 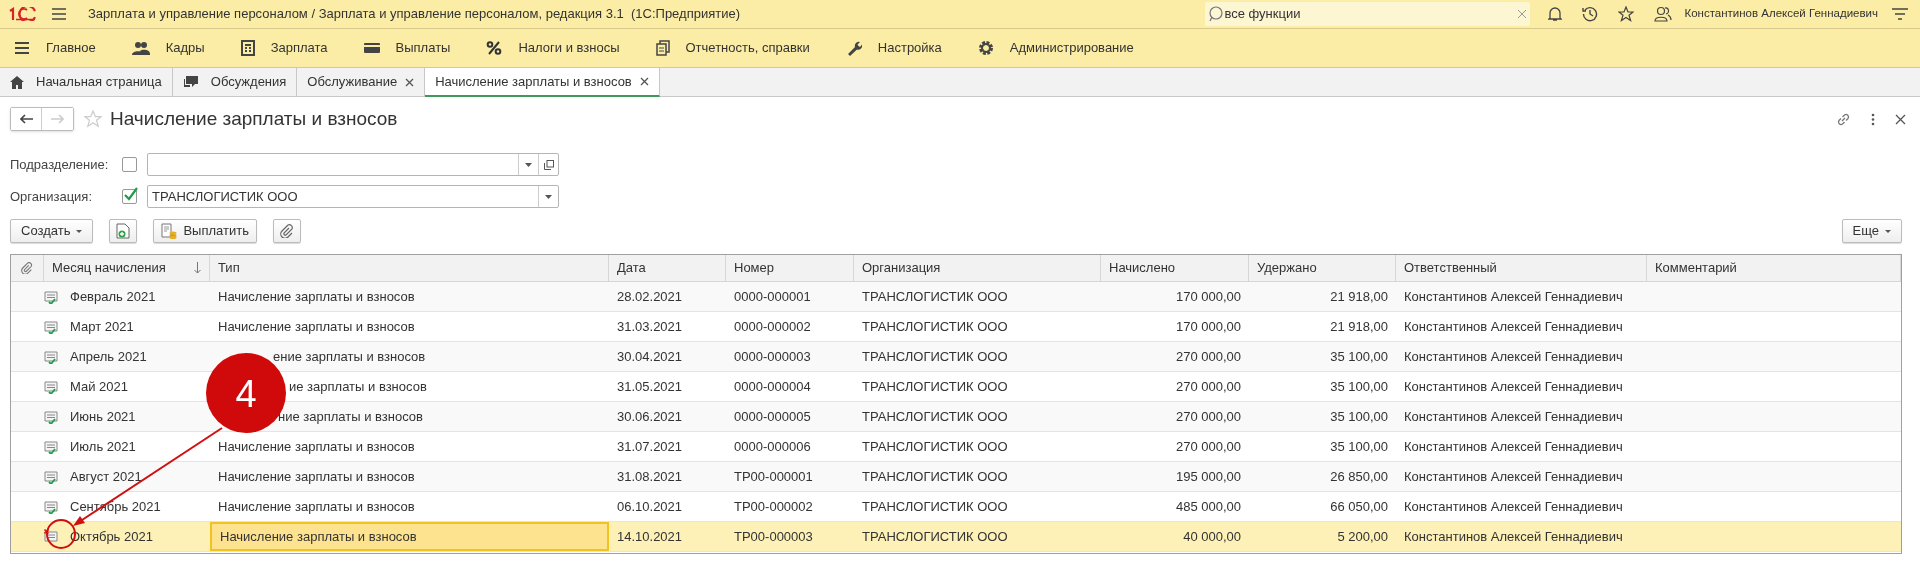 What do you see at coordinates (284, 48) in the screenshot?
I see `section-menu-item: Зарплата` at bounding box center [284, 48].